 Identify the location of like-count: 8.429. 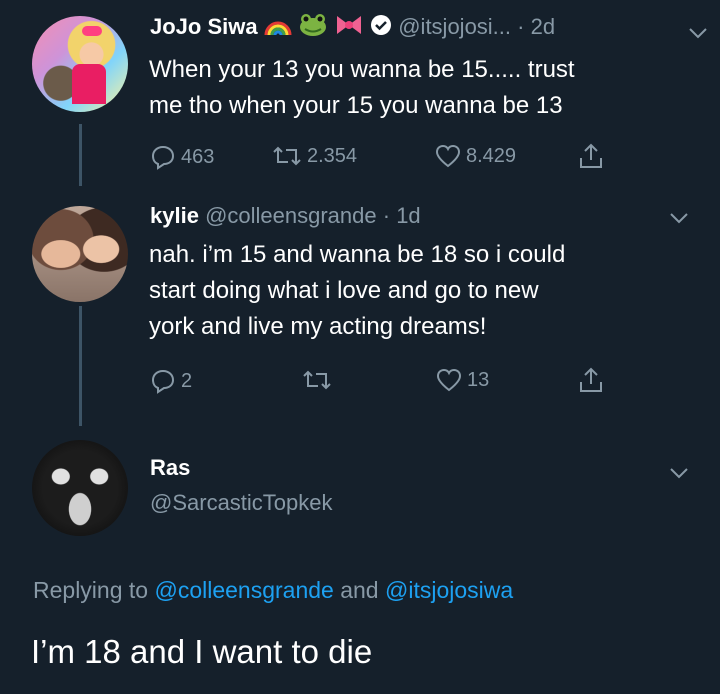
(491, 155).